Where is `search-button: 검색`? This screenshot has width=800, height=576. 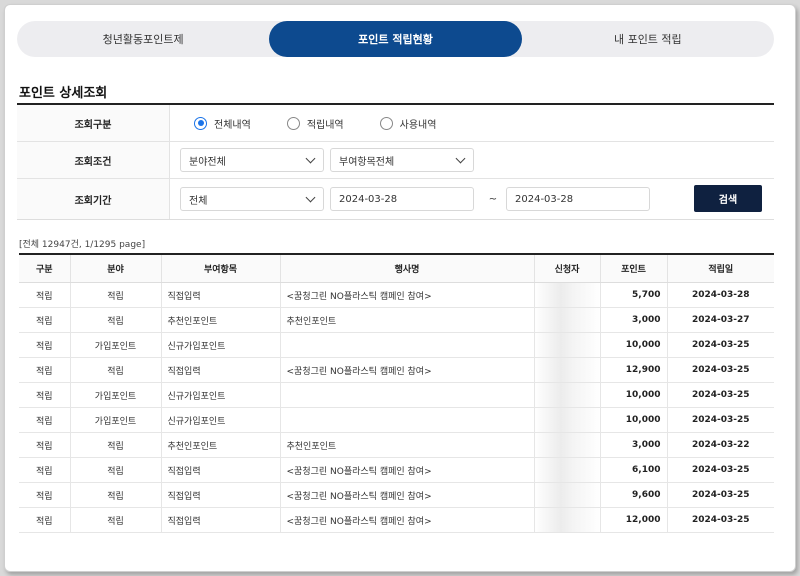
search-button: 검색 is located at coordinates (728, 198).